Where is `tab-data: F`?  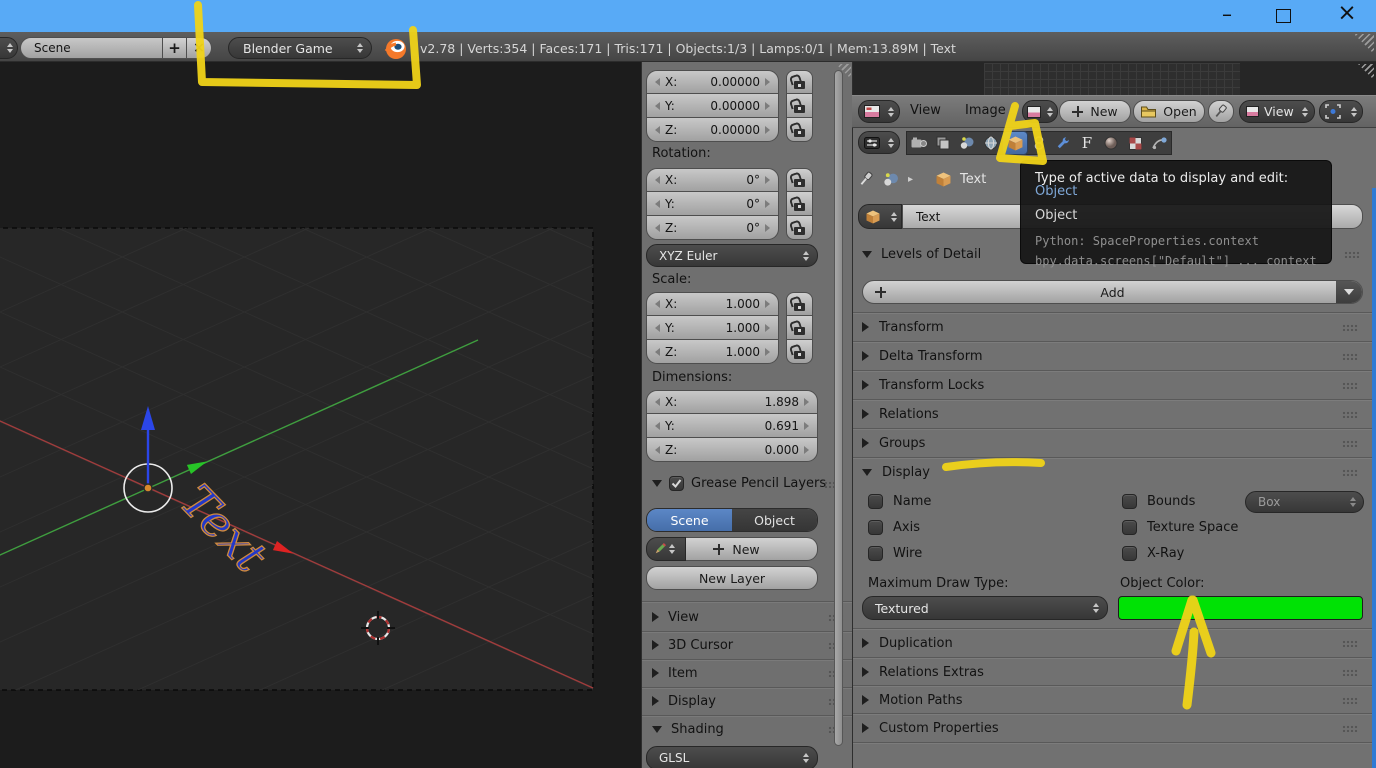
tab-data: F is located at coordinates (1087, 143).